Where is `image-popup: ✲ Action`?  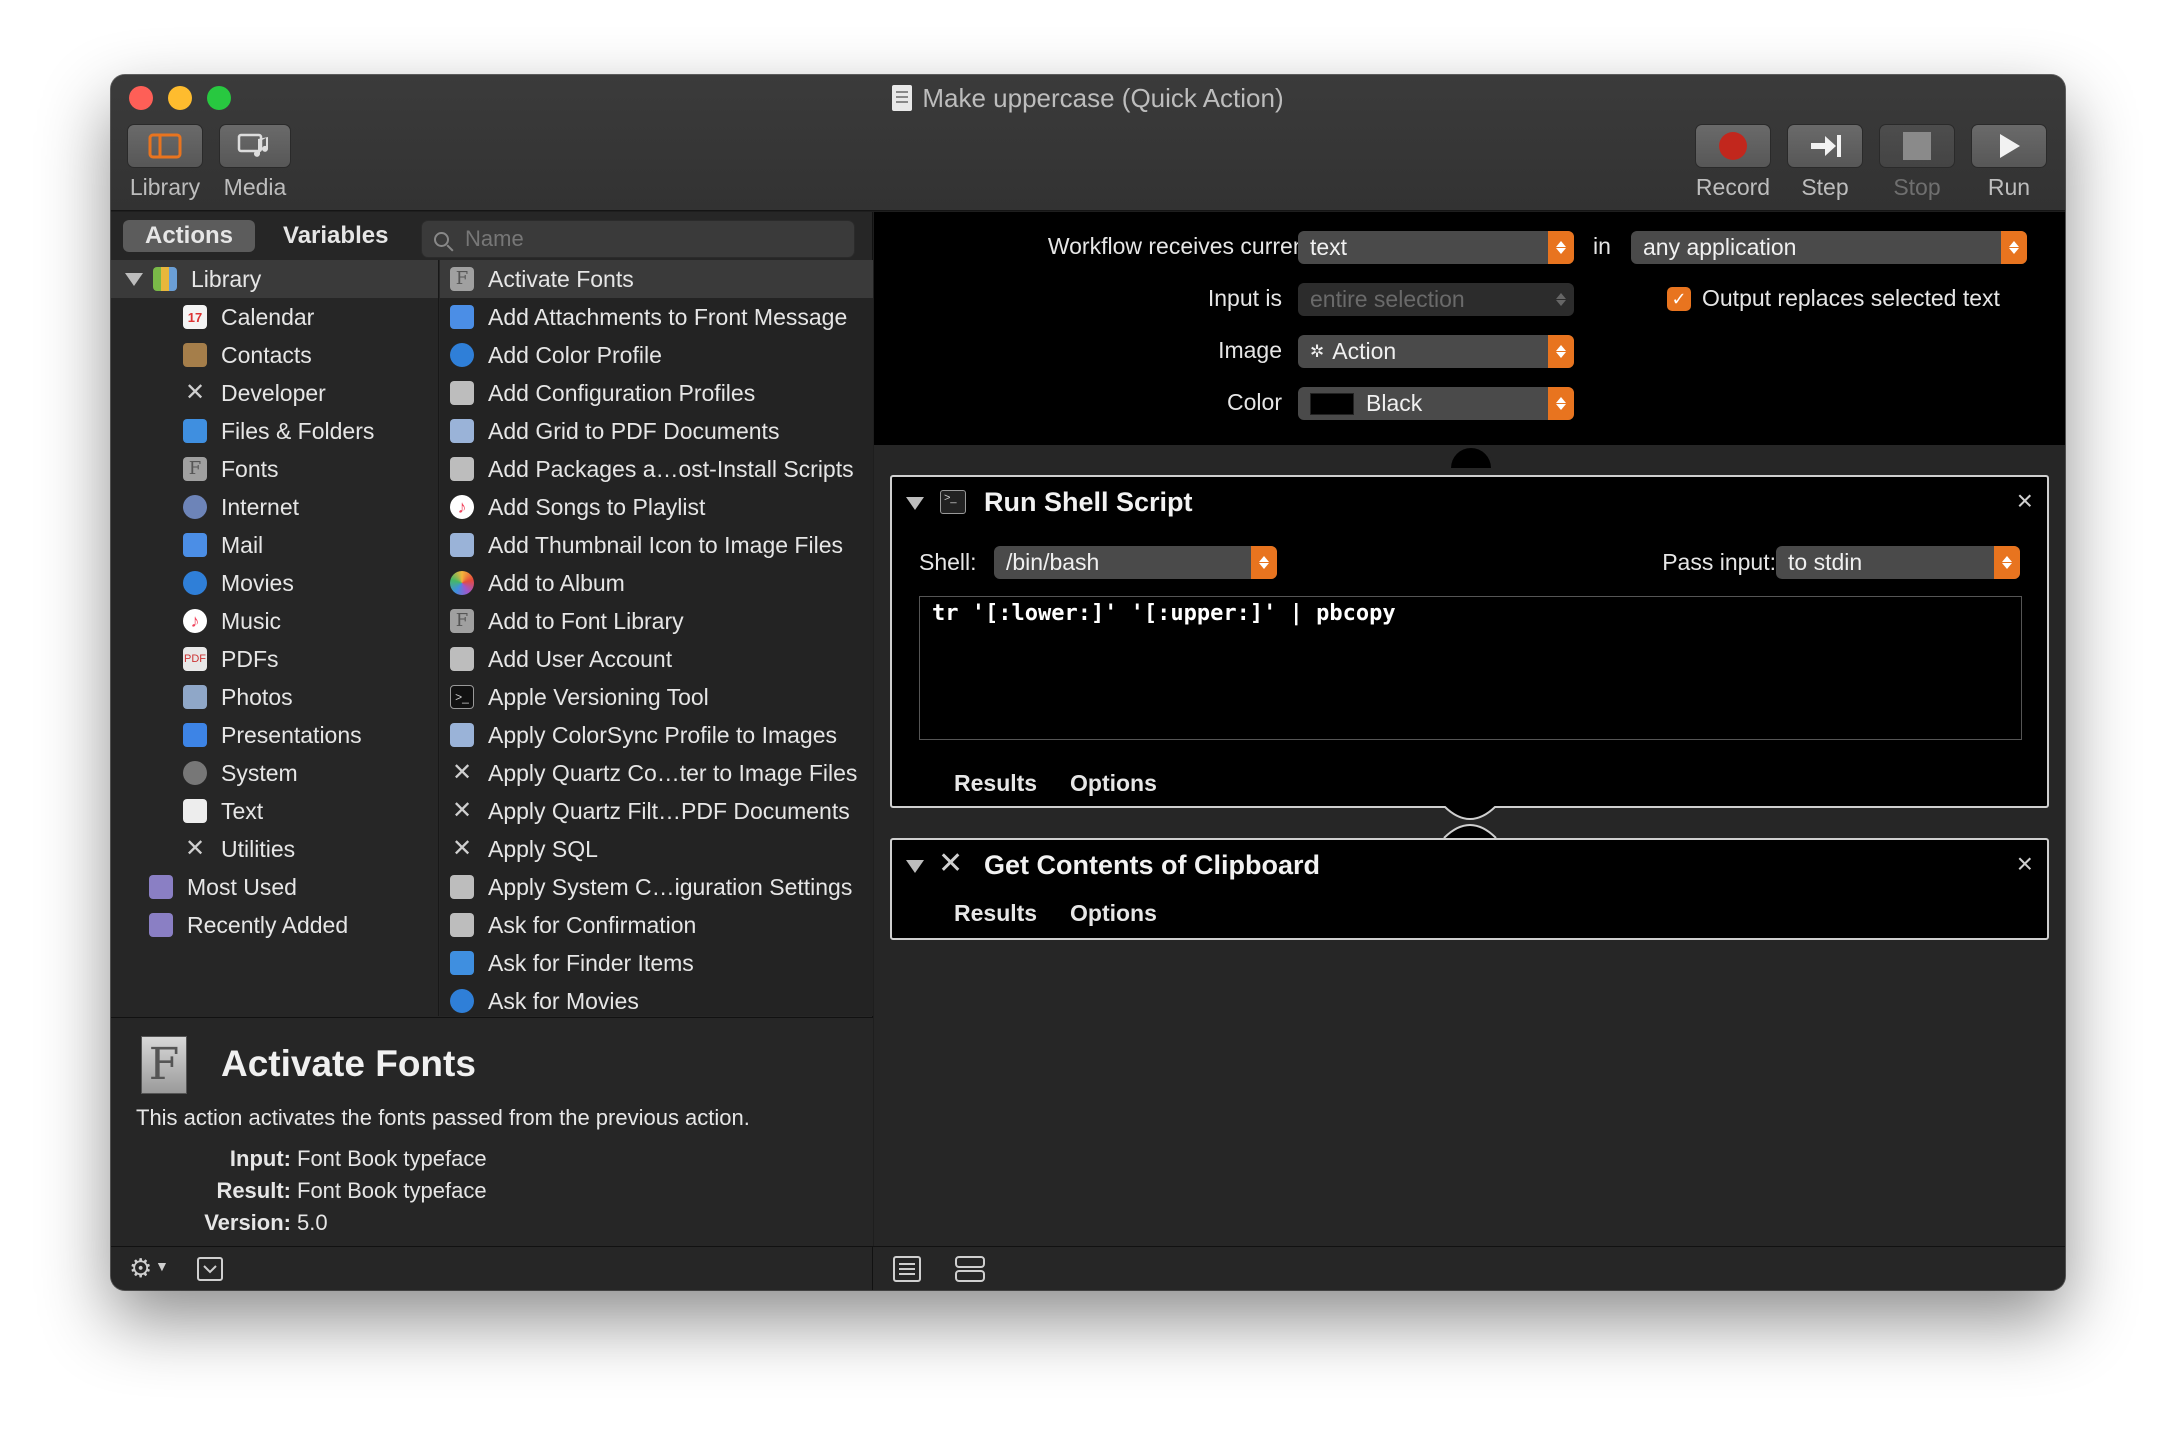
image-popup: ✲ Action is located at coordinates (1436, 351).